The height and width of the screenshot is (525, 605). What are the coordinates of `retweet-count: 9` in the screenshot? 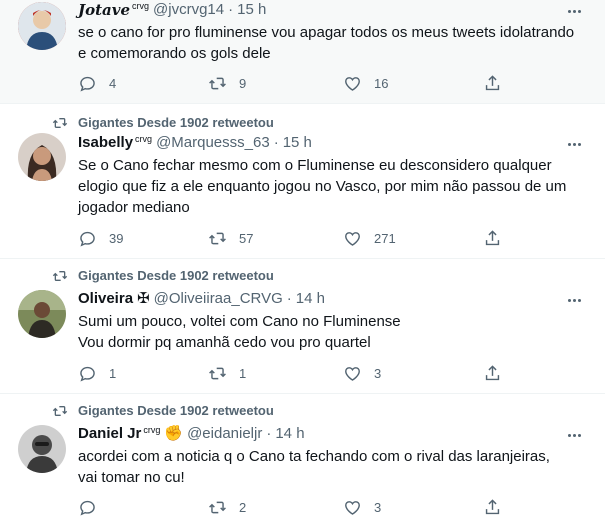 It's located at (243, 83).